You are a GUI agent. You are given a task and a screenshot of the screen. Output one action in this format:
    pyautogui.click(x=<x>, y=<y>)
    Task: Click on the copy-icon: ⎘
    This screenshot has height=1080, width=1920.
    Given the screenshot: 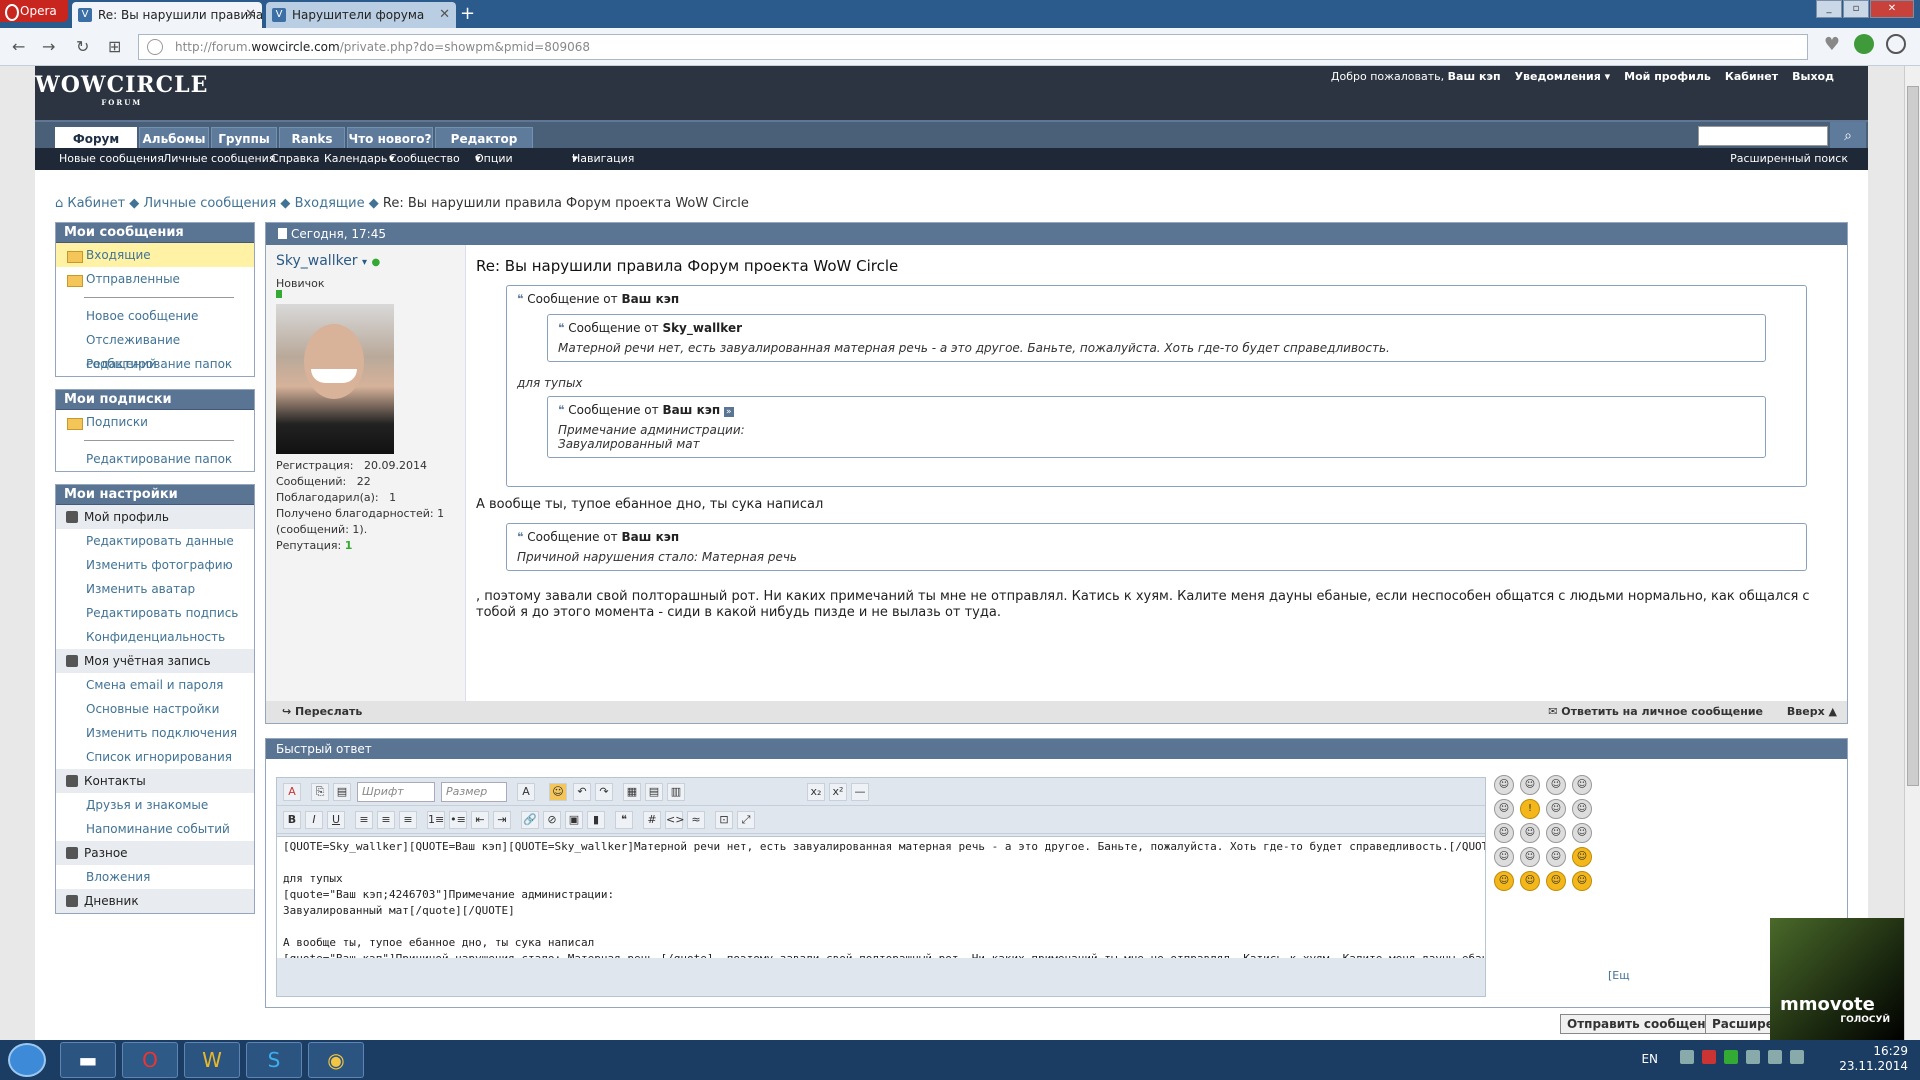 What is the action you would take?
    pyautogui.click(x=320, y=792)
    